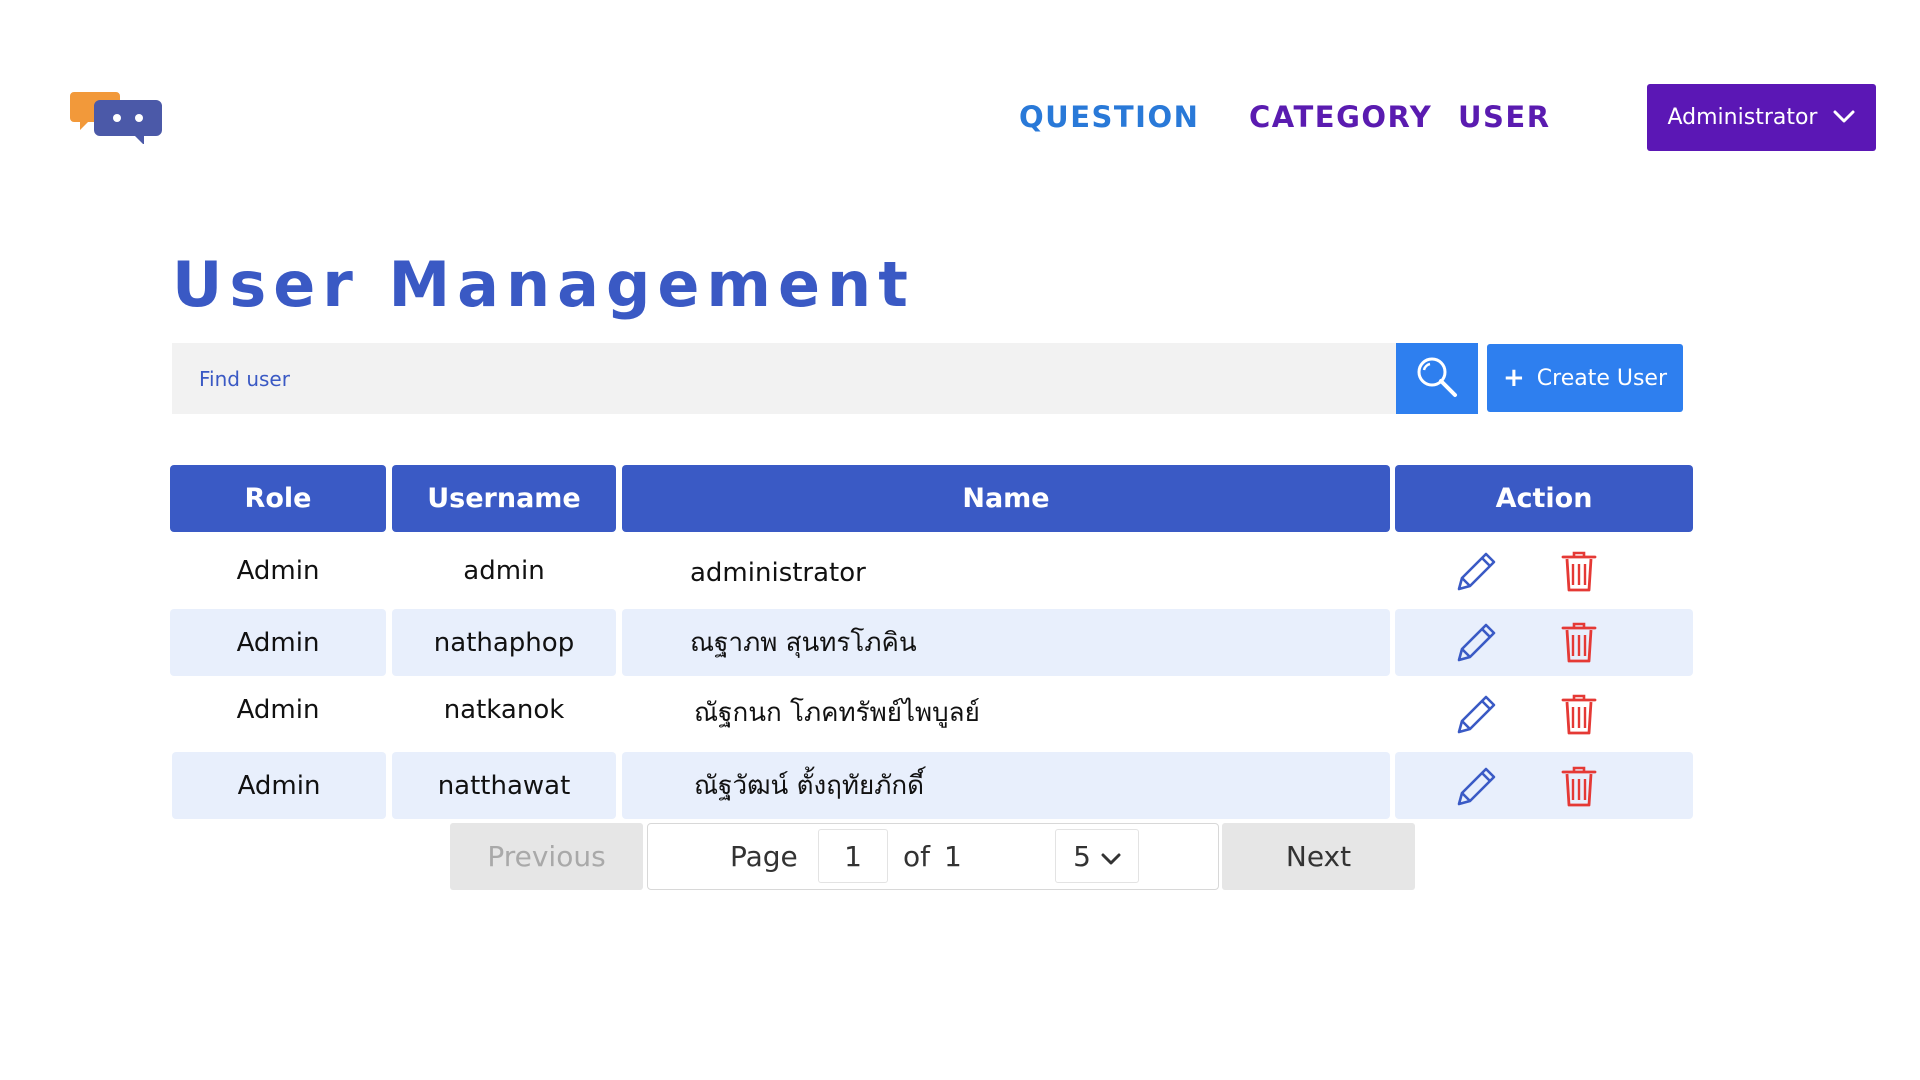 The image size is (1920, 1080). Describe the element at coordinates (764, 856) in the screenshot. I see `page-label: Page` at that location.